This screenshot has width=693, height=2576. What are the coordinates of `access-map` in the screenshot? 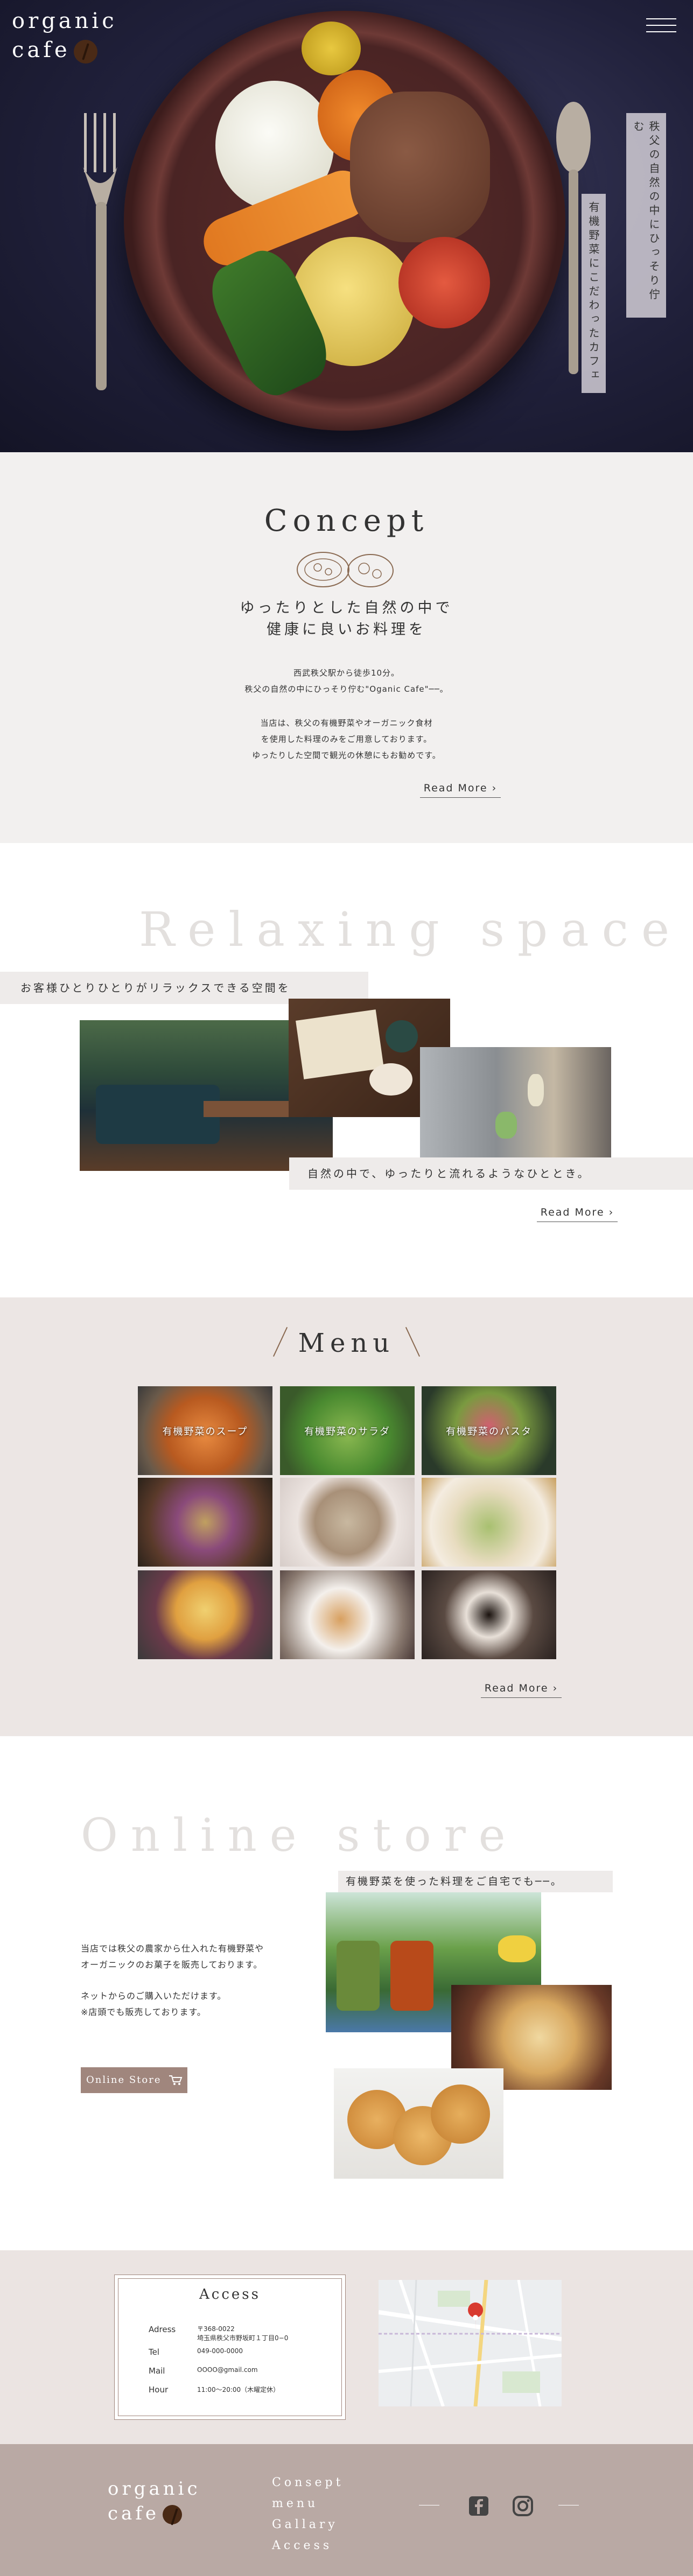 It's located at (470, 2343).